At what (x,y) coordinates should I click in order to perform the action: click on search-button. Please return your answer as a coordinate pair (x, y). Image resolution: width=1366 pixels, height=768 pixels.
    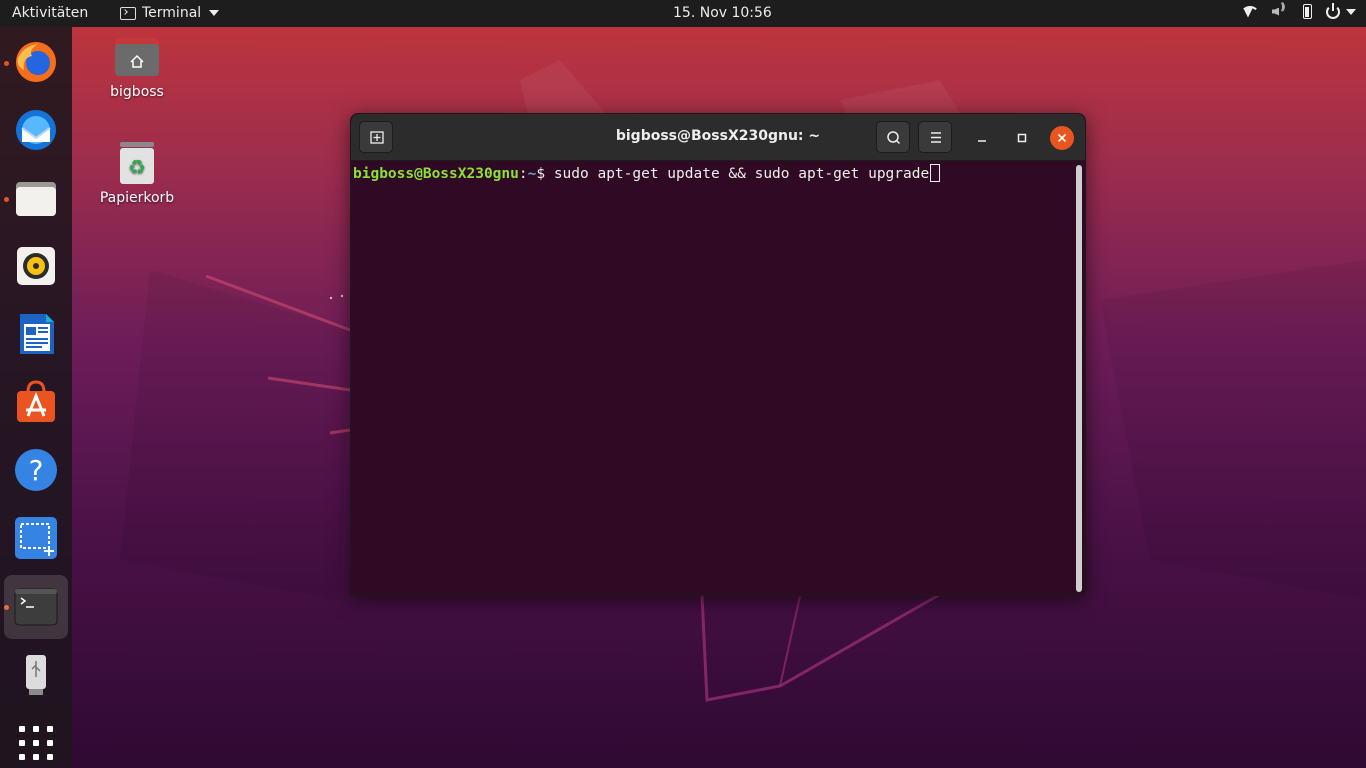
    Looking at the image, I should click on (893, 137).